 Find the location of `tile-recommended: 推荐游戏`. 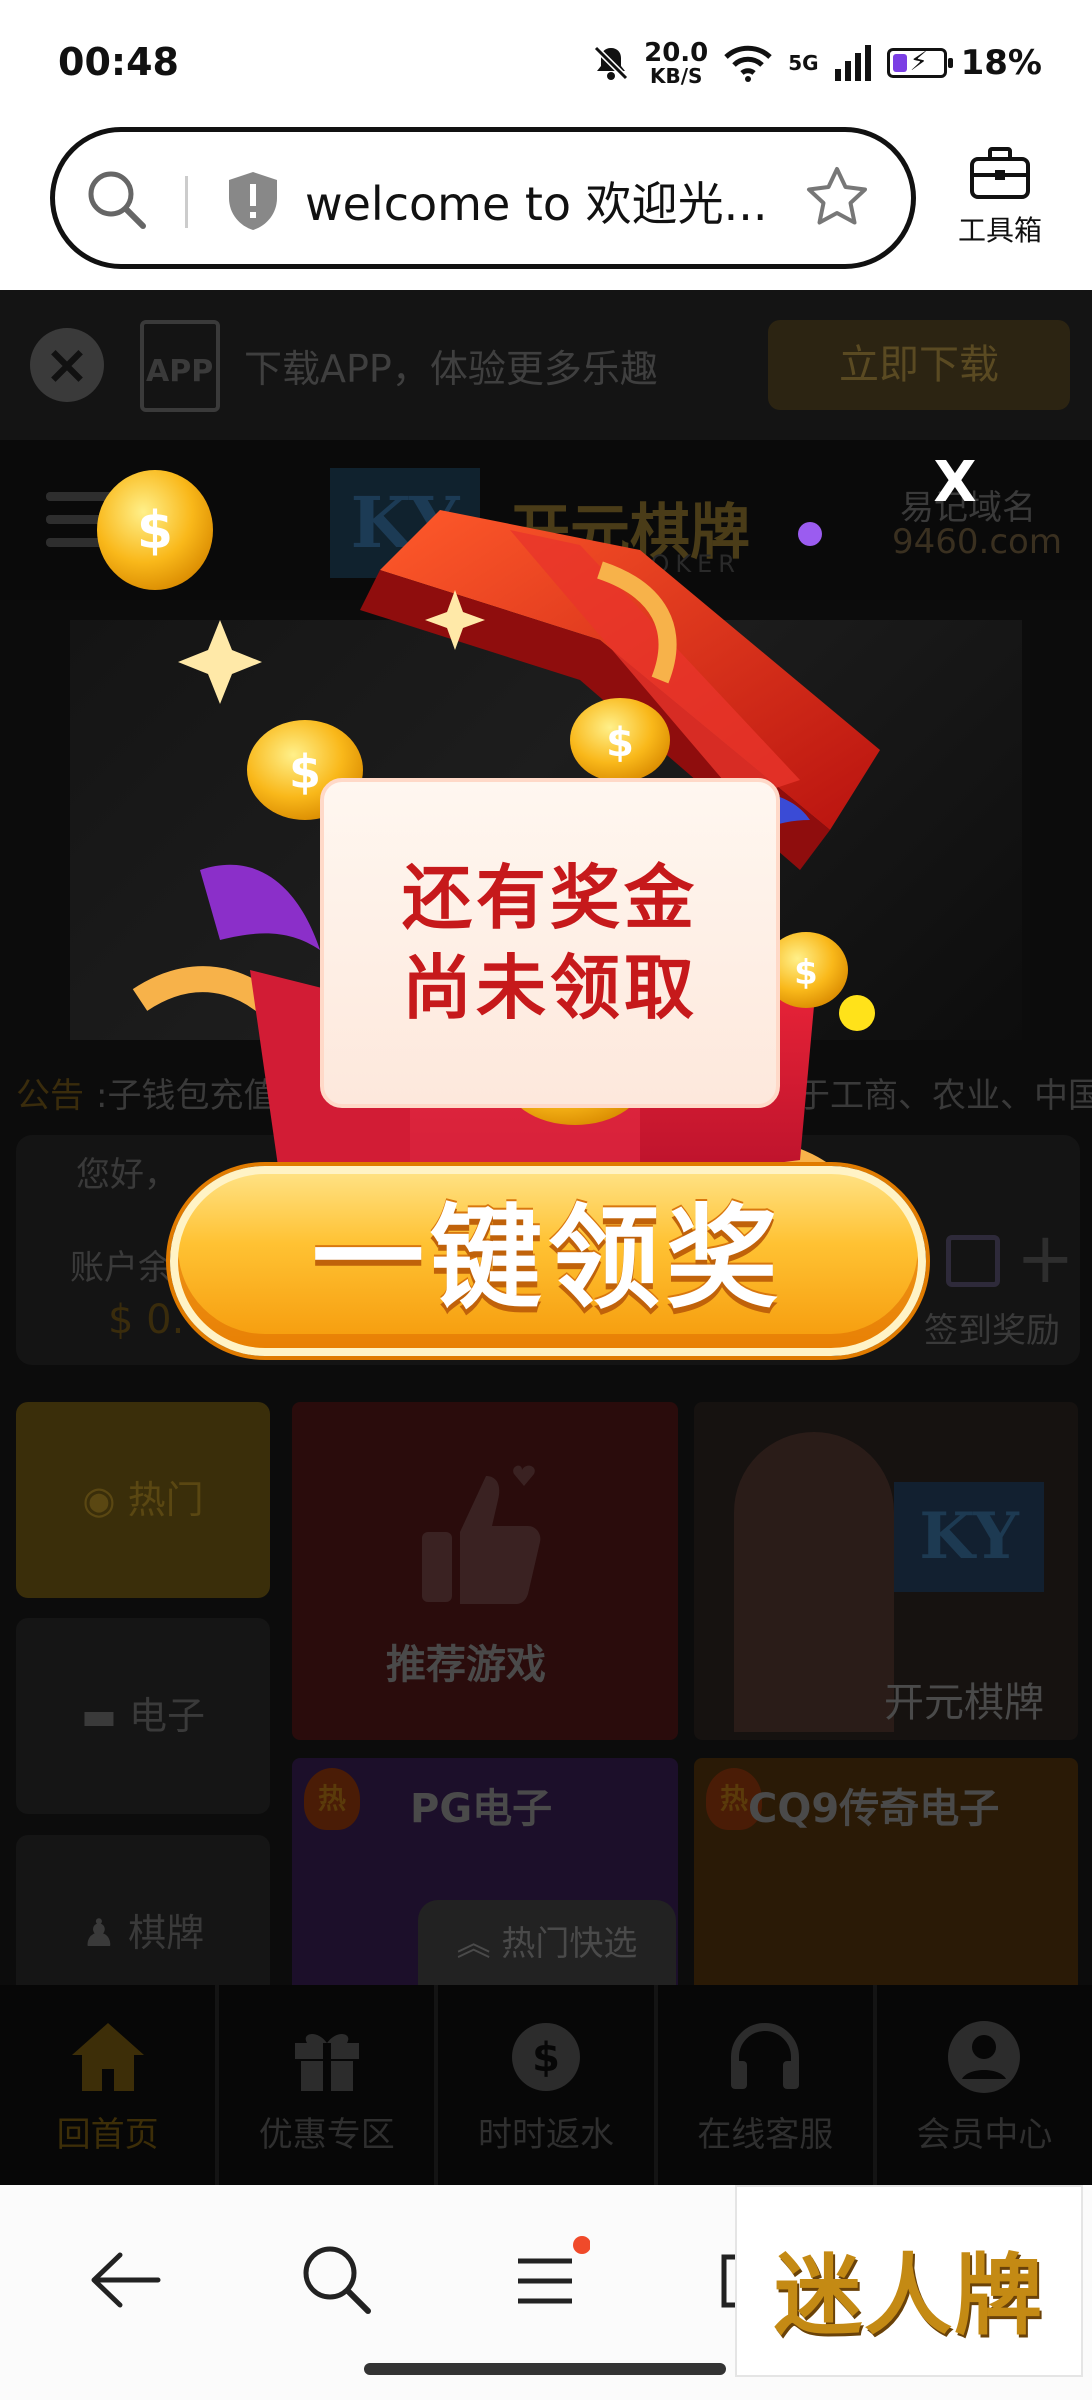

tile-recommended: 推荐游戏 is located at coordinates (485, 1571).